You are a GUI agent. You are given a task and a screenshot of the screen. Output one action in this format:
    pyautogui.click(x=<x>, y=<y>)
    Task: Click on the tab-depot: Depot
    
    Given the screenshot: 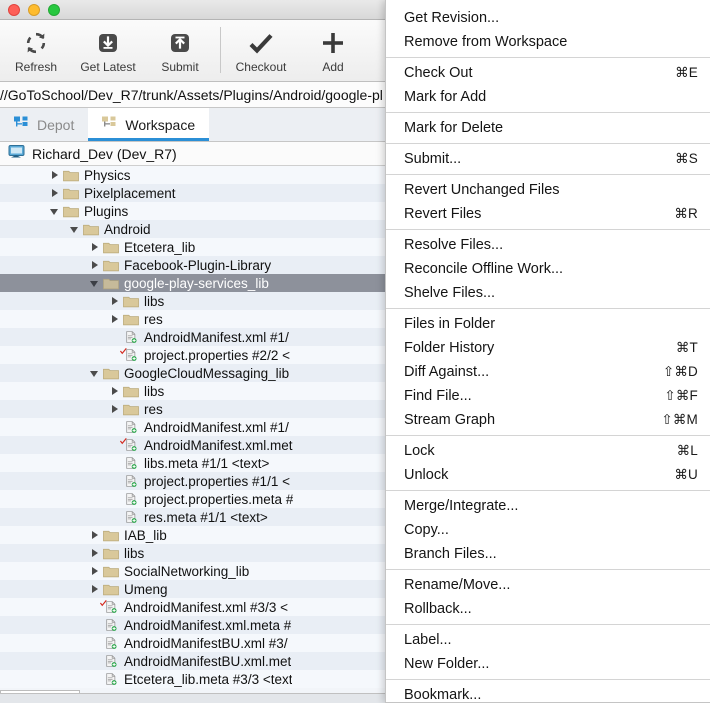 What is the action you would take?
    pyautogui.click(x=44, y=124)
    